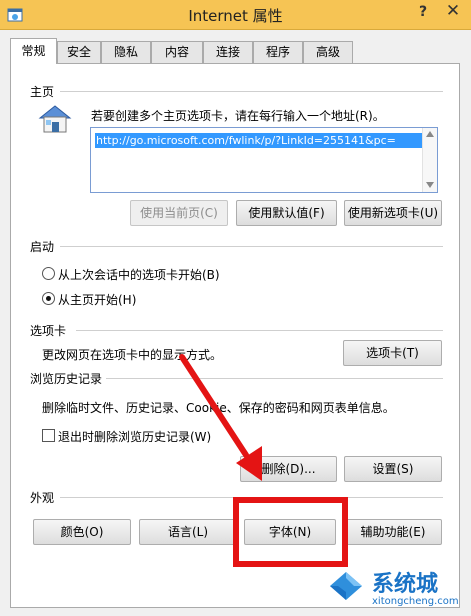  Describe the element at coordinates (42, 247) in the screenshot. I see `startup-group-title: 启动` at that location.